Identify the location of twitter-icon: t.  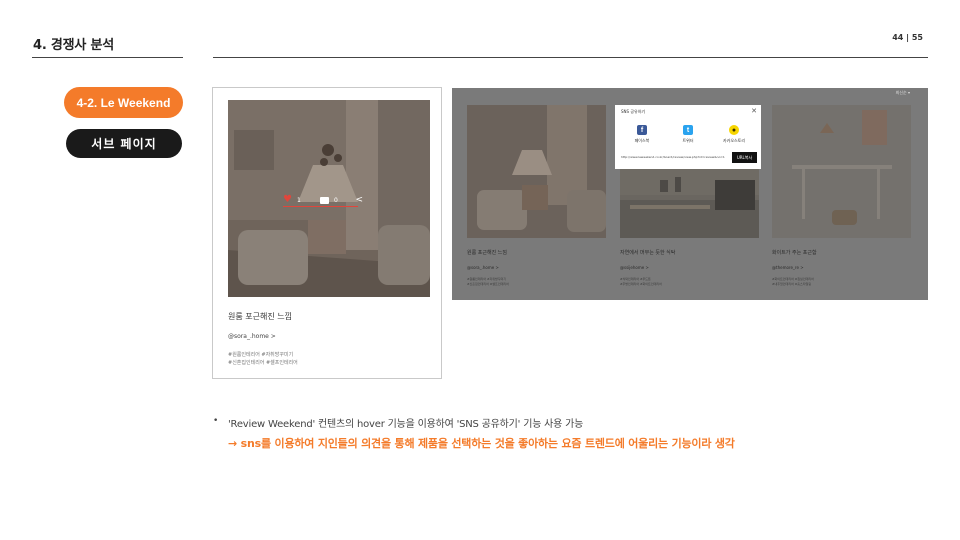
(688, 130).